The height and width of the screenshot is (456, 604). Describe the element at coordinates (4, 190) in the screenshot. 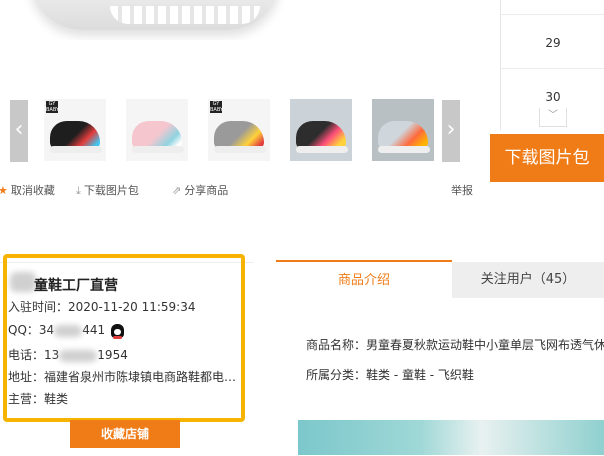

I see `star-icon: ★` at that location.